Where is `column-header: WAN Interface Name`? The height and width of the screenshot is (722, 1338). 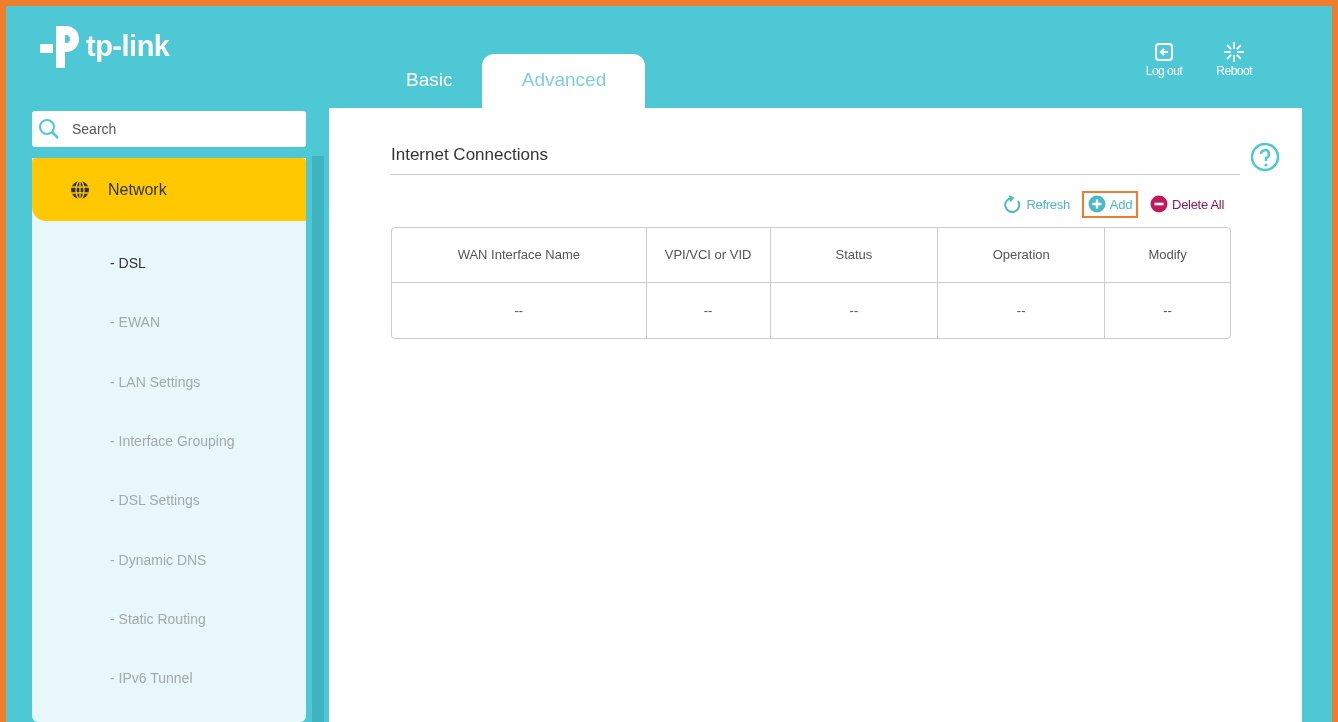
column-header: WAN Interface Name is located at coordinates (519, 255).